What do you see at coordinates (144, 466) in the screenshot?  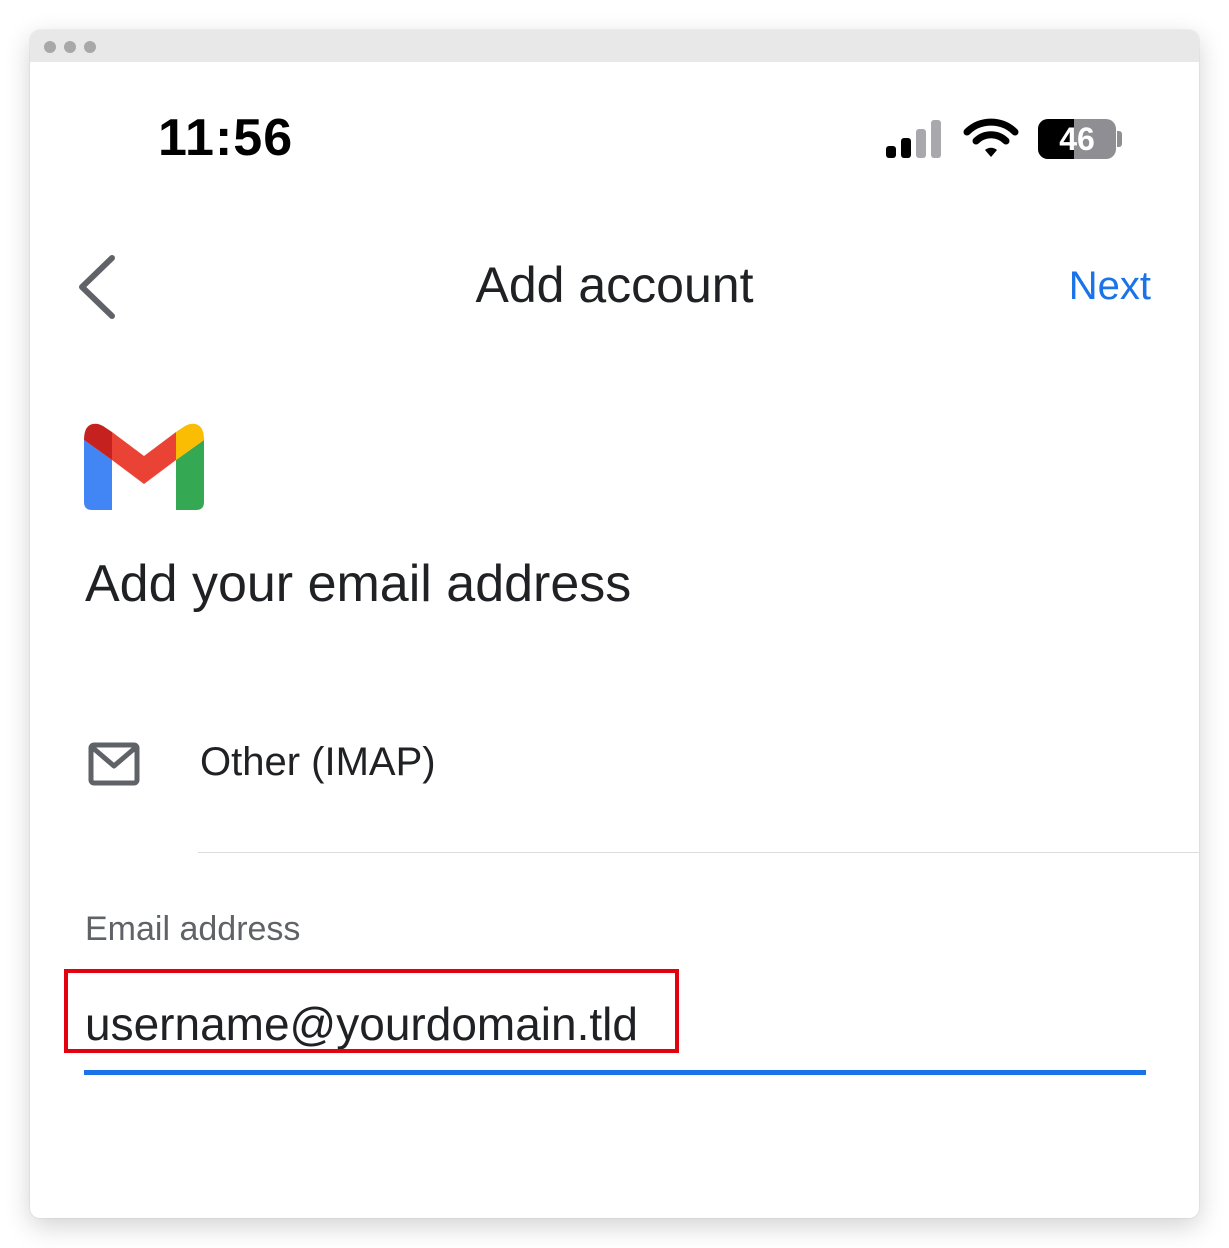 I see `gmail-logo` at bounding box center [144, 466].